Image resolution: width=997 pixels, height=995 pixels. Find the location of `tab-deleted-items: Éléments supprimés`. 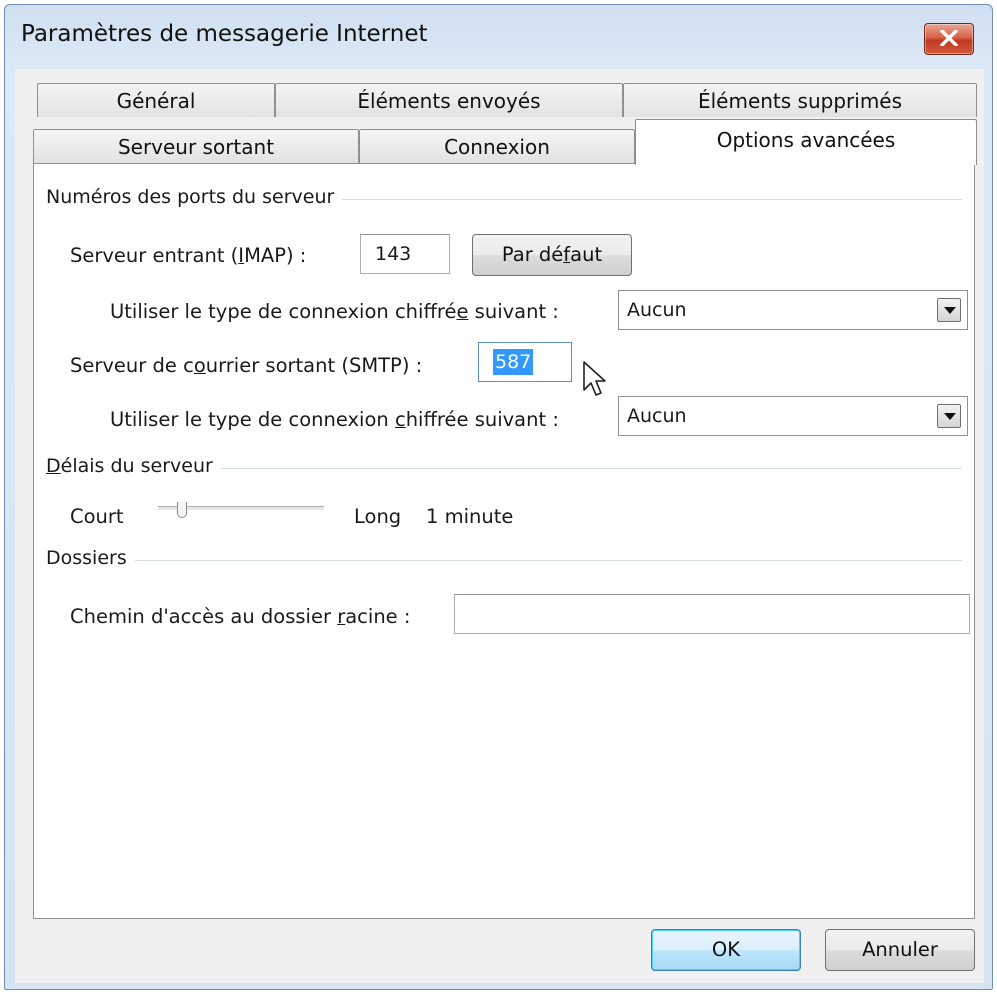

tab-deleted-items: Éléments supprimés is located at coordinates (800, 100).